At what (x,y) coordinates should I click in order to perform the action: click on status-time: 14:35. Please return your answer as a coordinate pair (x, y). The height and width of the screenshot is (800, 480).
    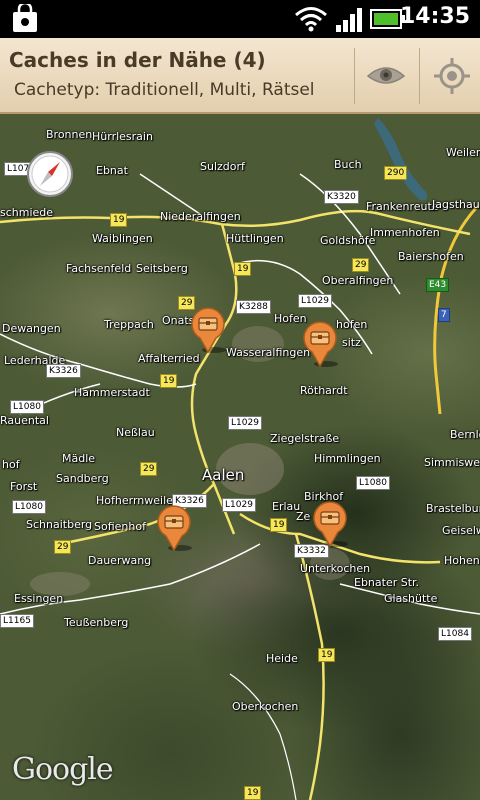
    Looking at the image, I should click on (434, 16).